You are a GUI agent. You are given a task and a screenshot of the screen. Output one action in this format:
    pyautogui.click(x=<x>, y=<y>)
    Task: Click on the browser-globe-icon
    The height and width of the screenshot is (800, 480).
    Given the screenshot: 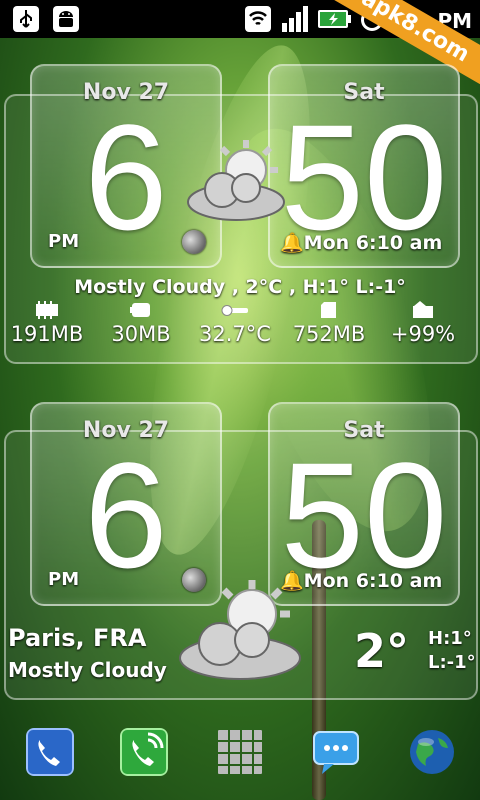 What is the action you would take?
    pyautogui.click(x=432, y=752)
    